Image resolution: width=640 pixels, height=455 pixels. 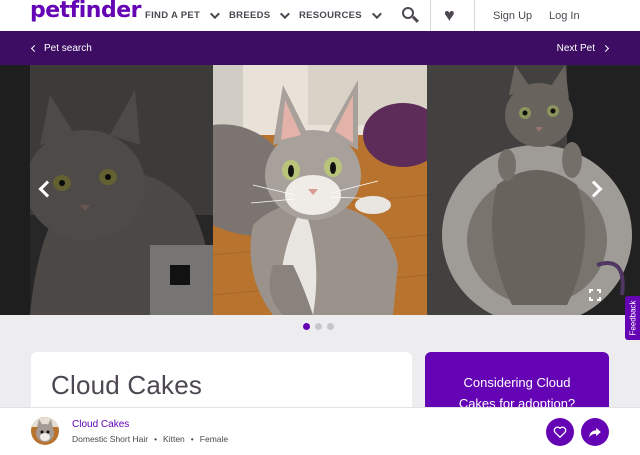 I want to click on chevron-left-icon, so click(x=34, y=48).